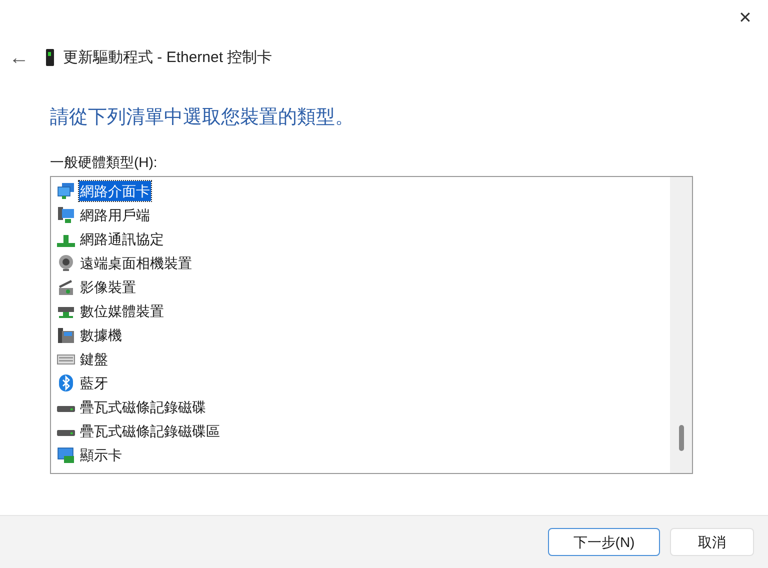  Describe the element at coordinates (94, 383) in the screenshot. I see `list-item: 藍牙` at that location.